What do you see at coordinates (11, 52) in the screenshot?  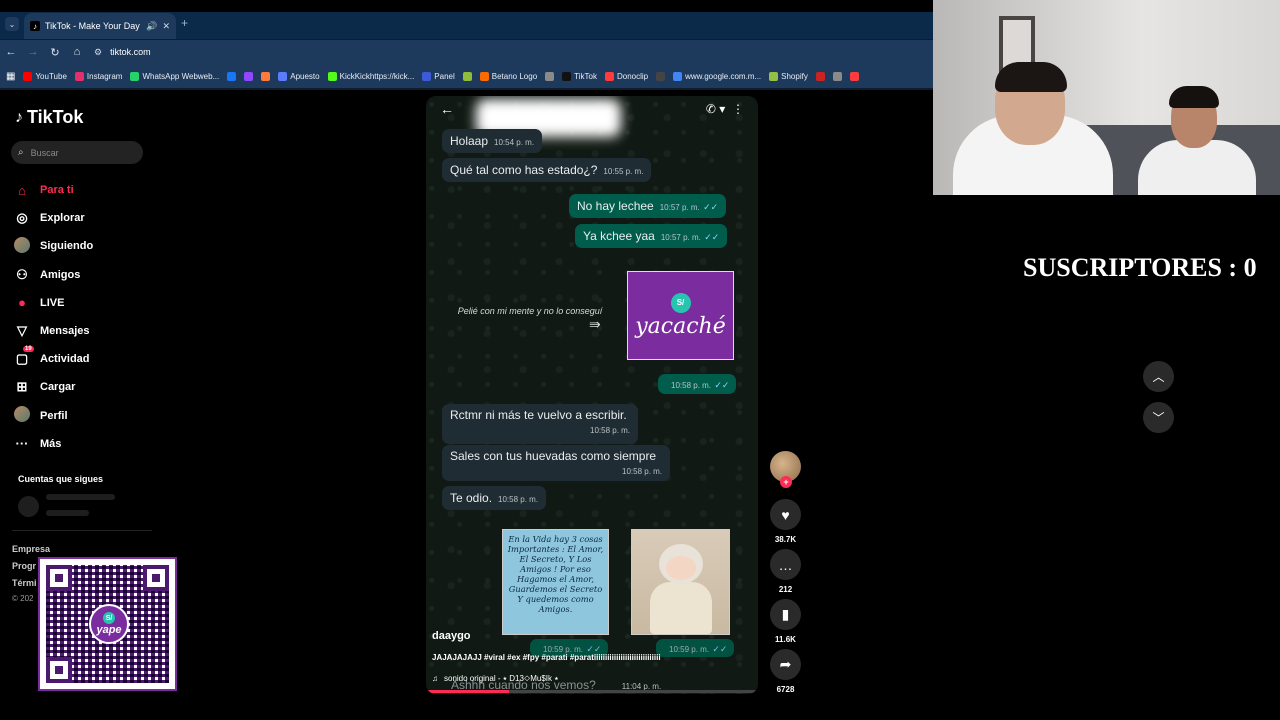 I see `back-icon: ←` at bounding box center [11, 52].